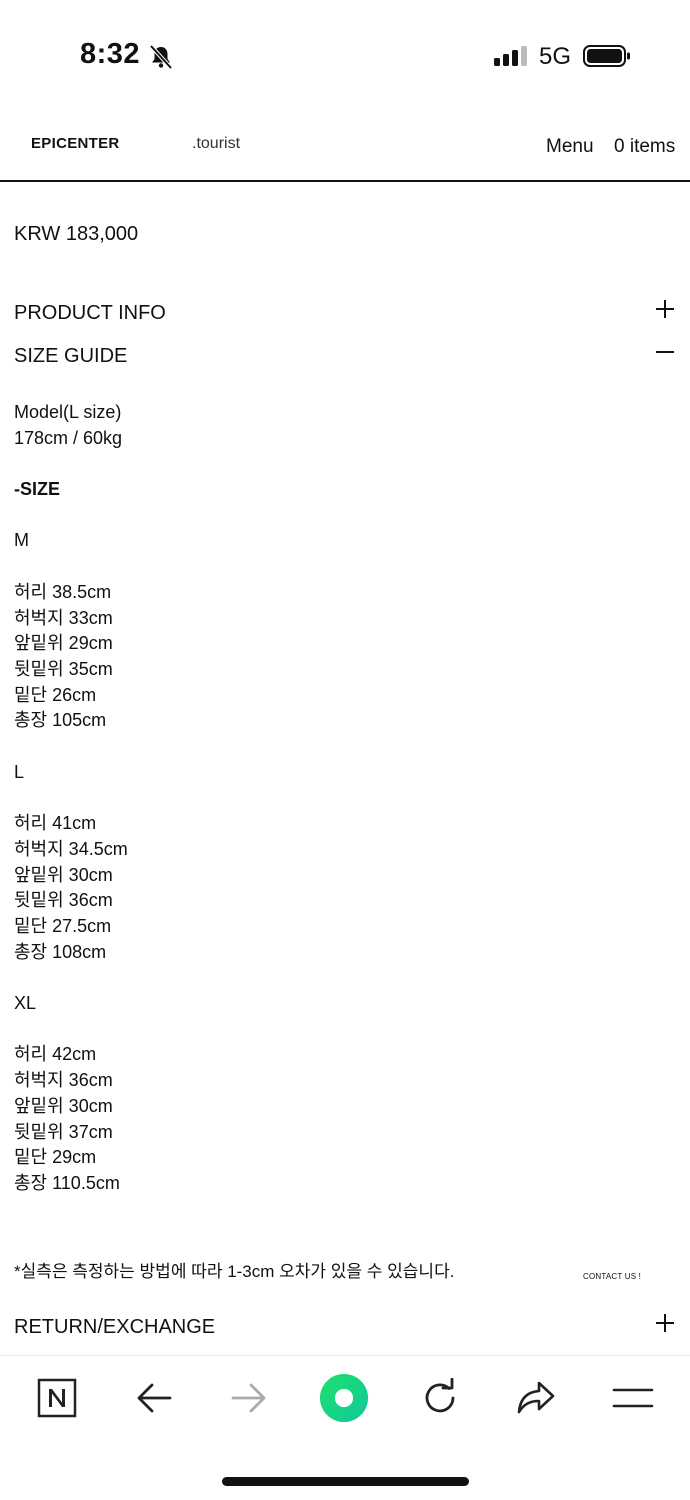 The image size is (690, 1500). I want to click on bell-slash-icon, so click(161, 59).